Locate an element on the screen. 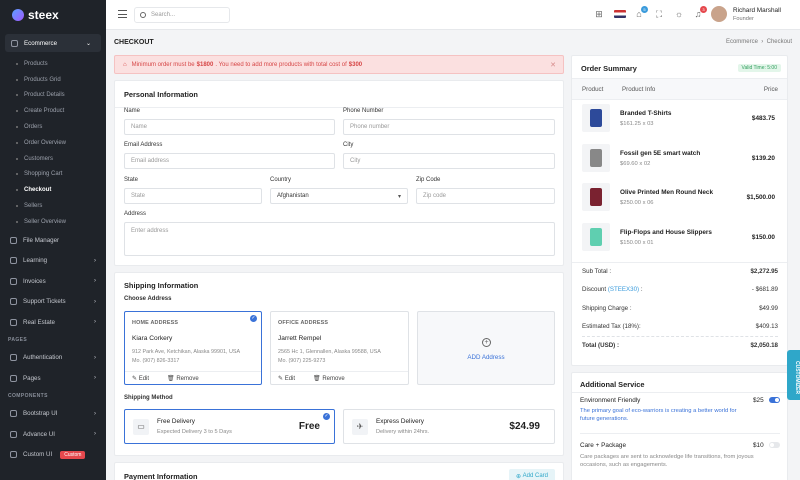 The image size is (800, 480). care-service-toggle is located at coordinates (774, 445).